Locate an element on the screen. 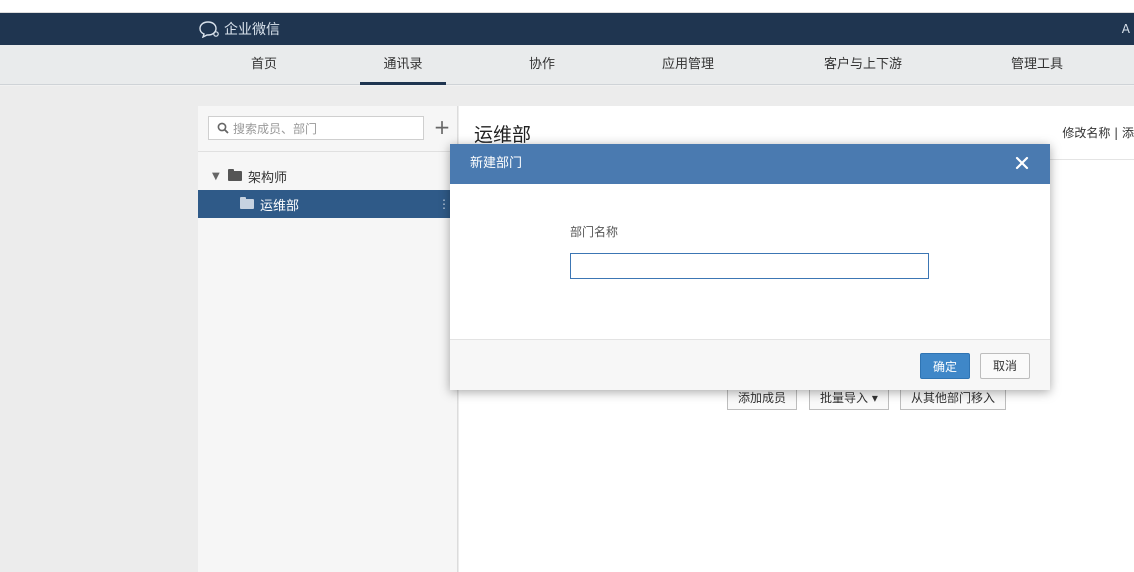 This screenshot has height=572, width=1134. department-name-label: 部门名称 is located at coordinates (594, 232).